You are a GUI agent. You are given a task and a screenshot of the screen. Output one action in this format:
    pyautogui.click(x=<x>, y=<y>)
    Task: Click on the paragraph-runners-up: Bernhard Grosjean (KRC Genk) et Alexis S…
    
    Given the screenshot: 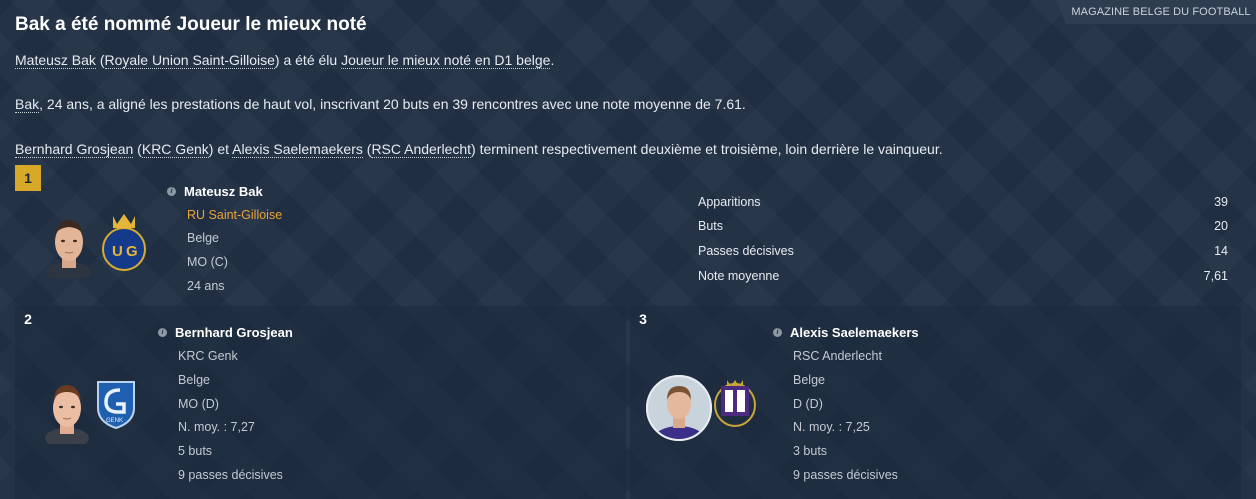 What is the action you would take?
    pyautogui.click(x=479, y=149)
    